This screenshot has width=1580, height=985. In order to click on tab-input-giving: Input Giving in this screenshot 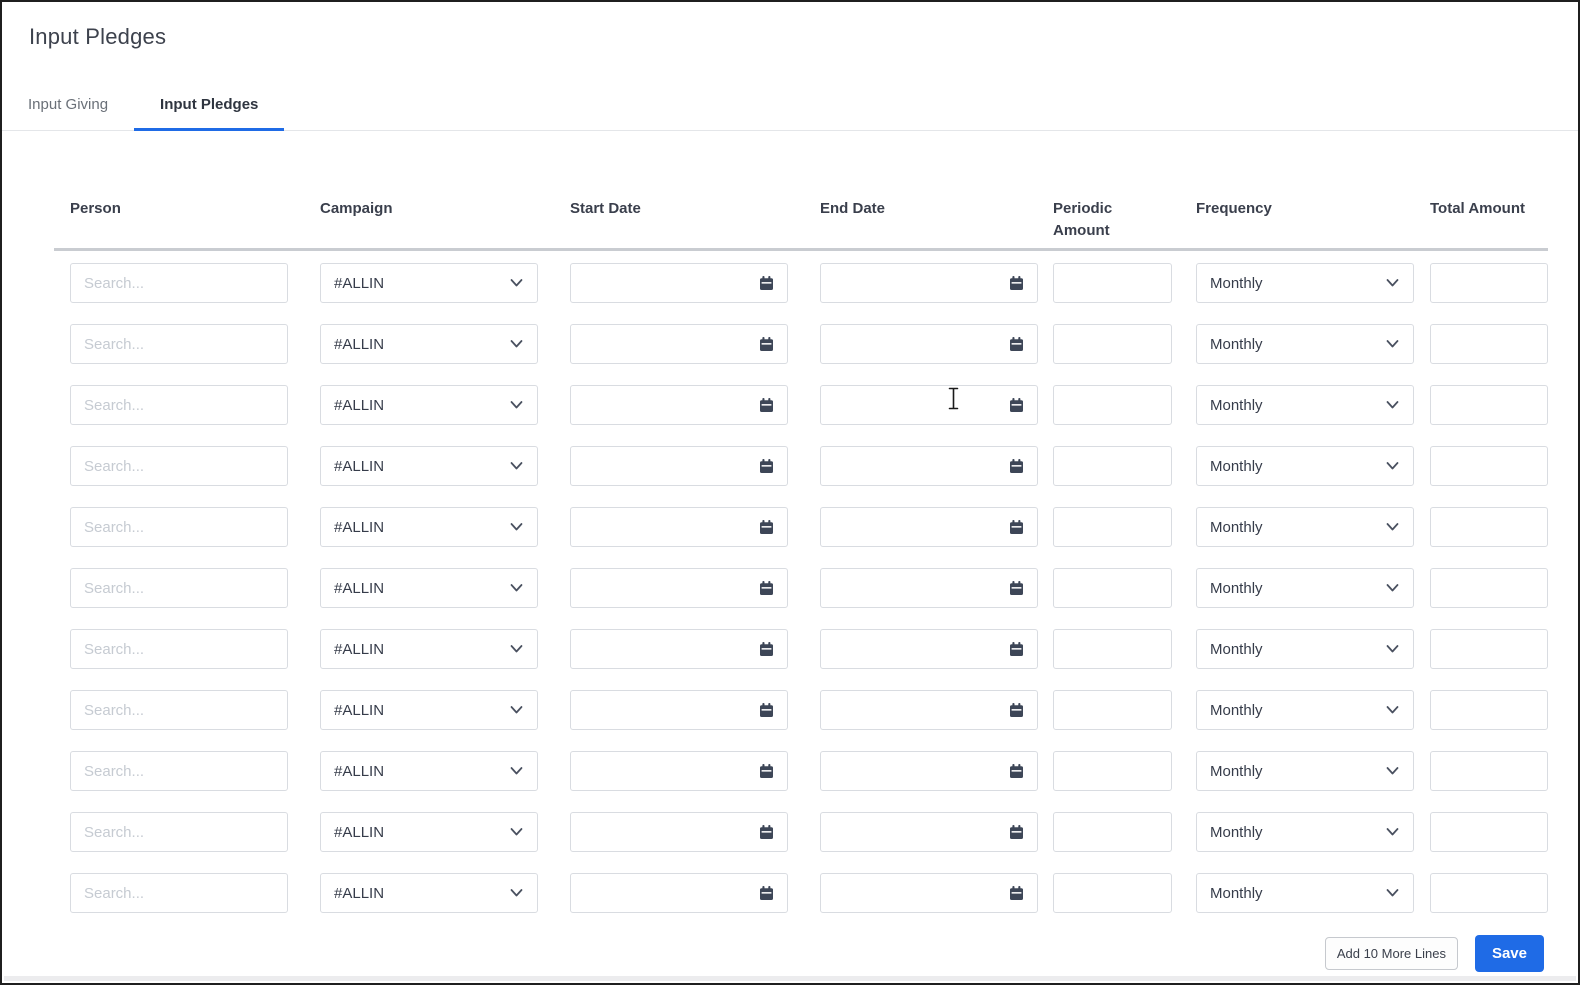, I will do `click(68, 107)`.